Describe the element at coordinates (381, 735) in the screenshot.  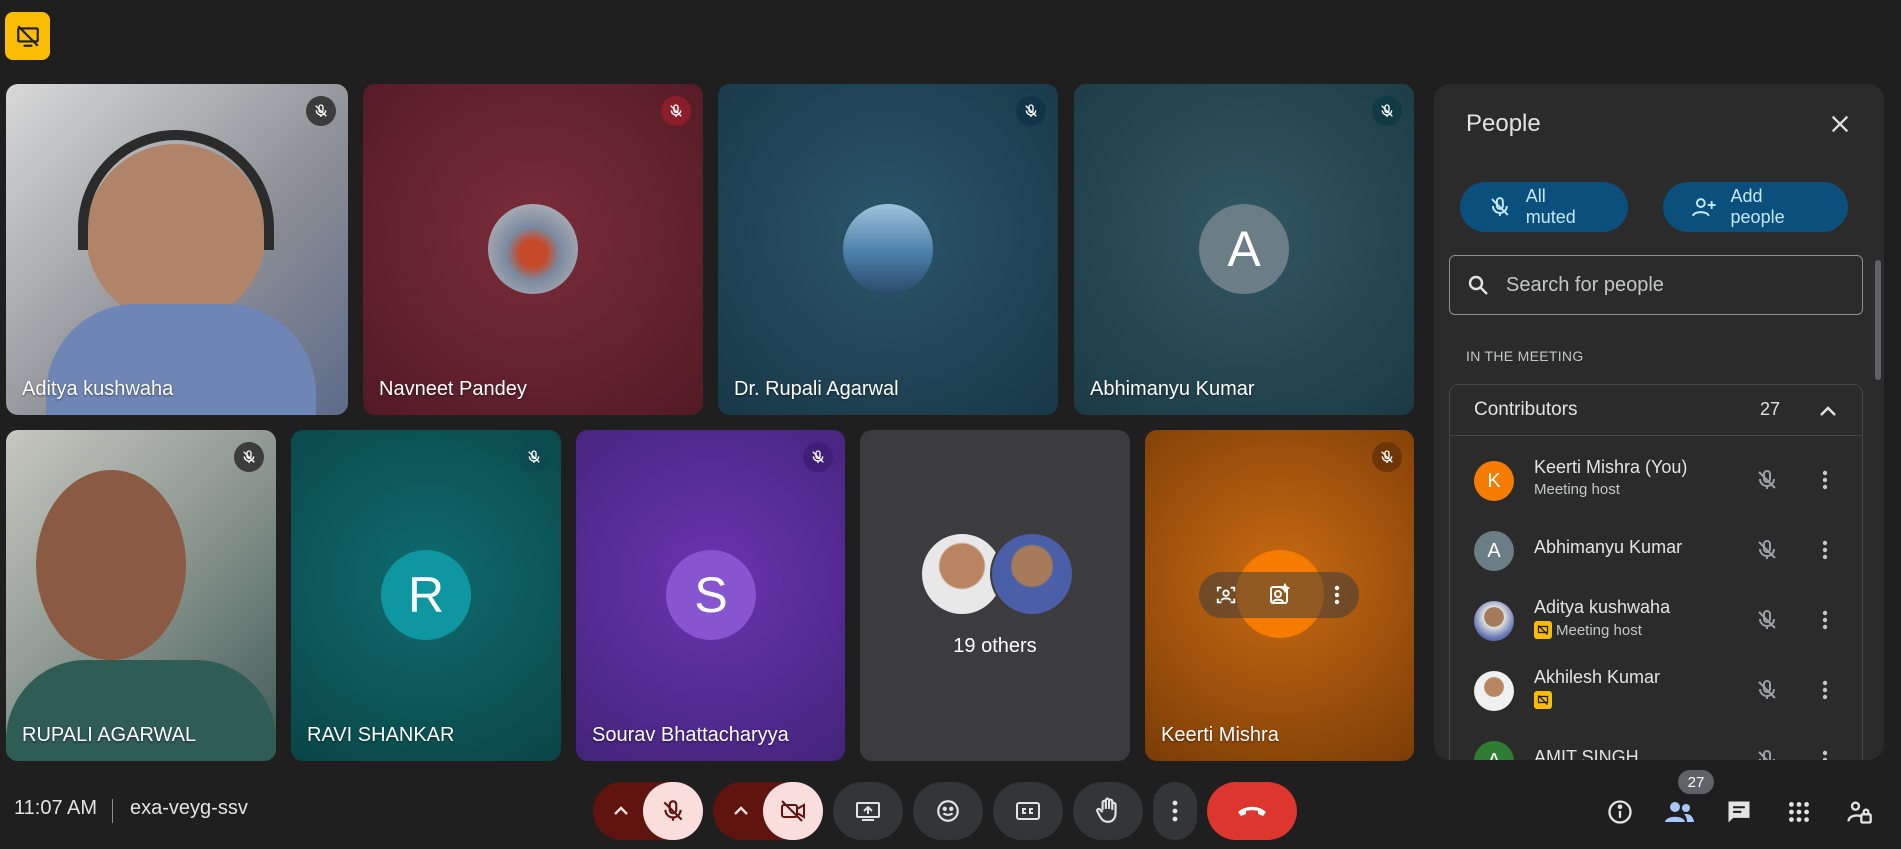
I see `participant-name: RAVI SHANKAR` at that location.